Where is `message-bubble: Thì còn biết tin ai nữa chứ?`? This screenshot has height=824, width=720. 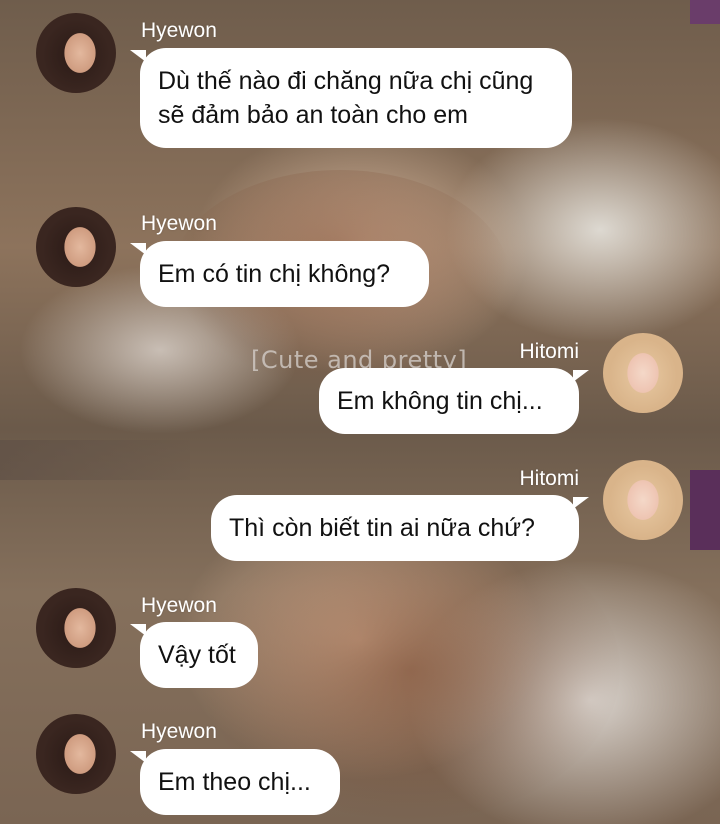 message-bubble: Thì còn biết tin ai nữa chứ? is located at coordinates (400, 528).